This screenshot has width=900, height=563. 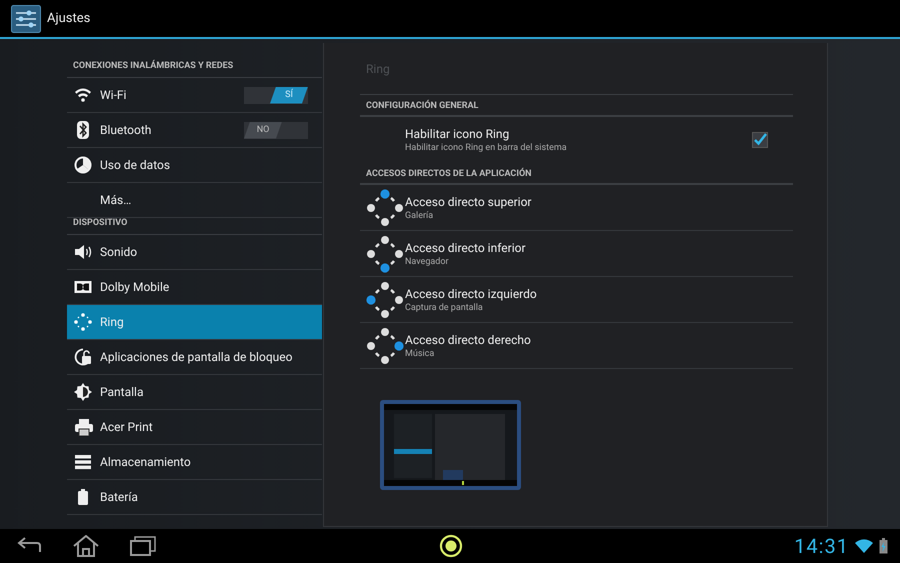 I want to click on item-summary: Habilitar icono Ring en barra del sistema, so click(x=486, y=148).